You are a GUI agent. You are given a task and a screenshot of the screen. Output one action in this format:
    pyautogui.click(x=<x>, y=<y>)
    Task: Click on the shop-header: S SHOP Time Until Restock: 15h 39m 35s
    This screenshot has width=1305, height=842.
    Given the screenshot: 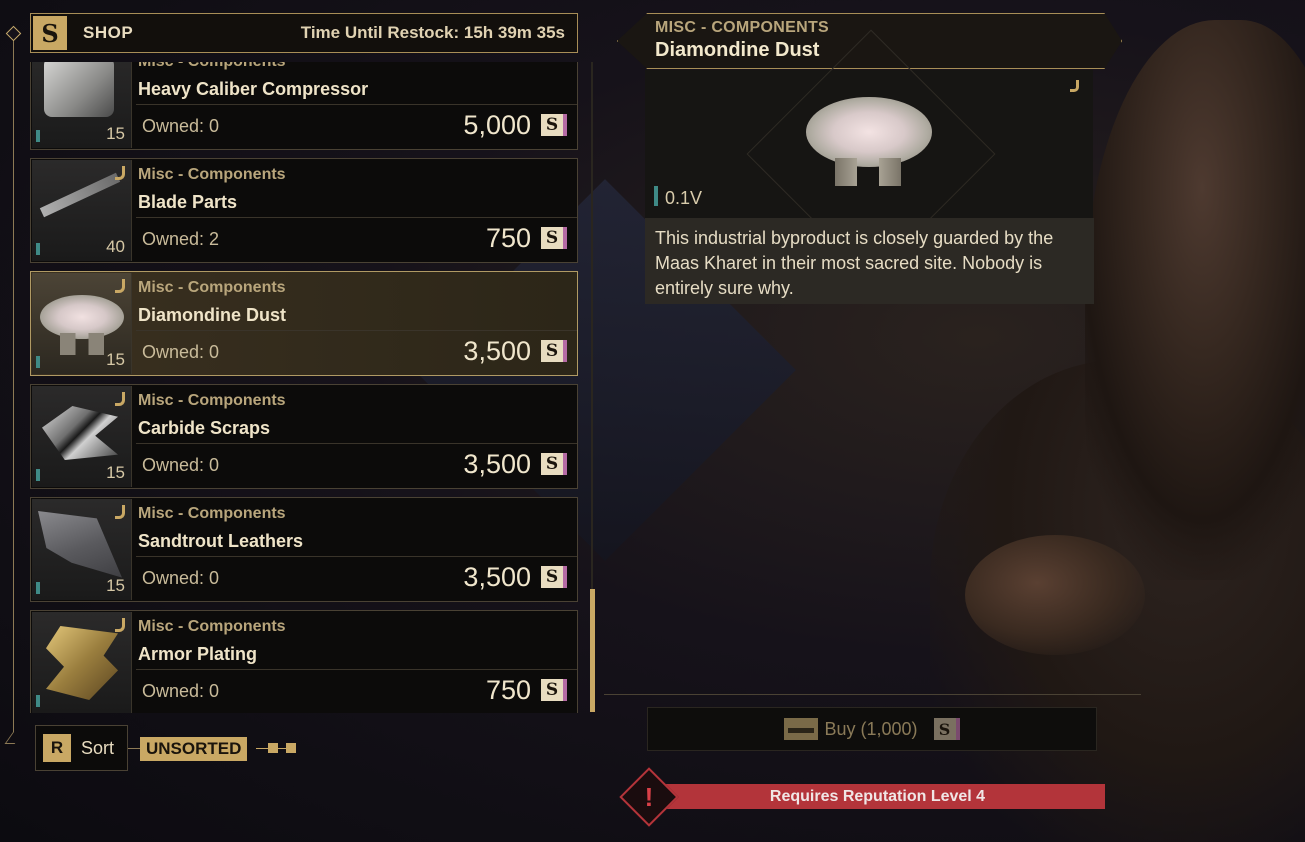 What is the action you would take?
    pyautogui.click(x=304, y=33)
    